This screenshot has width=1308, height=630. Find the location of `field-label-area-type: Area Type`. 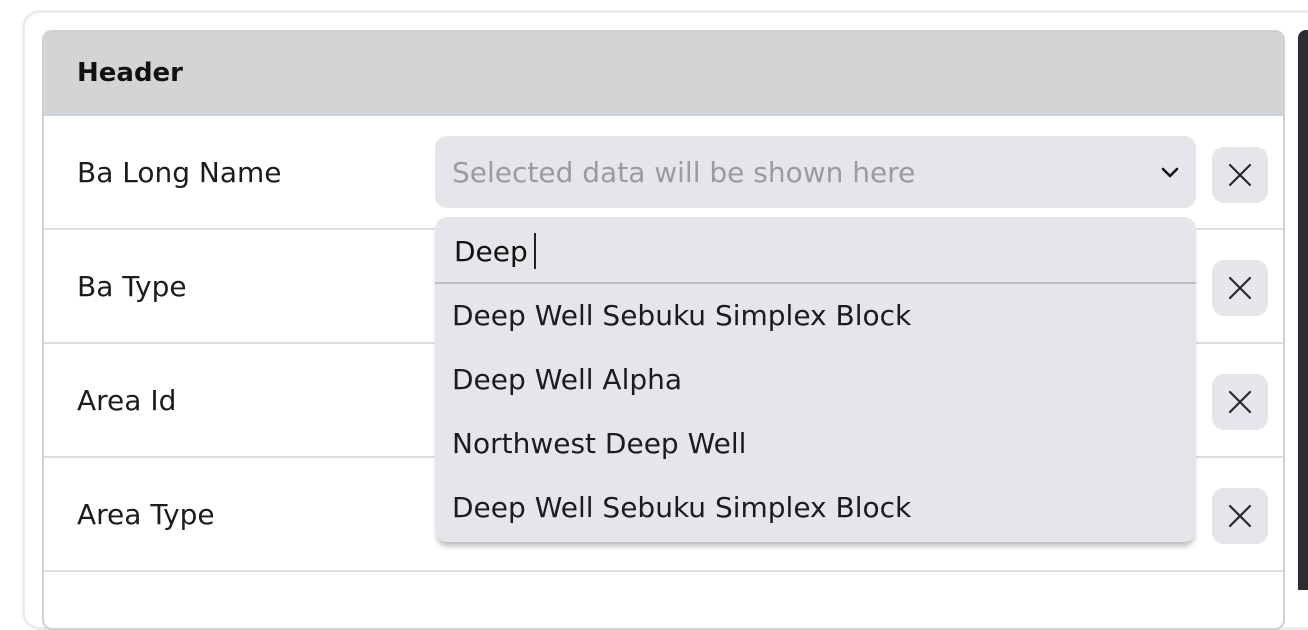

field-label-area-type: Area Type is located at coordinates (146, 514).